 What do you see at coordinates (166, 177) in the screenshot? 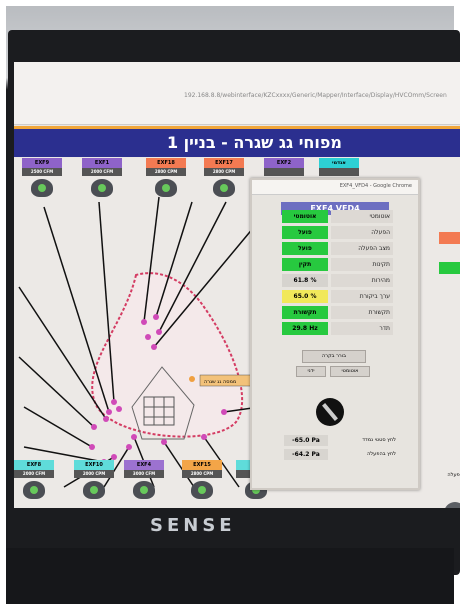
I see `top-fan-2: EXF18 2800 CPM` at bounding box center [166, 177].